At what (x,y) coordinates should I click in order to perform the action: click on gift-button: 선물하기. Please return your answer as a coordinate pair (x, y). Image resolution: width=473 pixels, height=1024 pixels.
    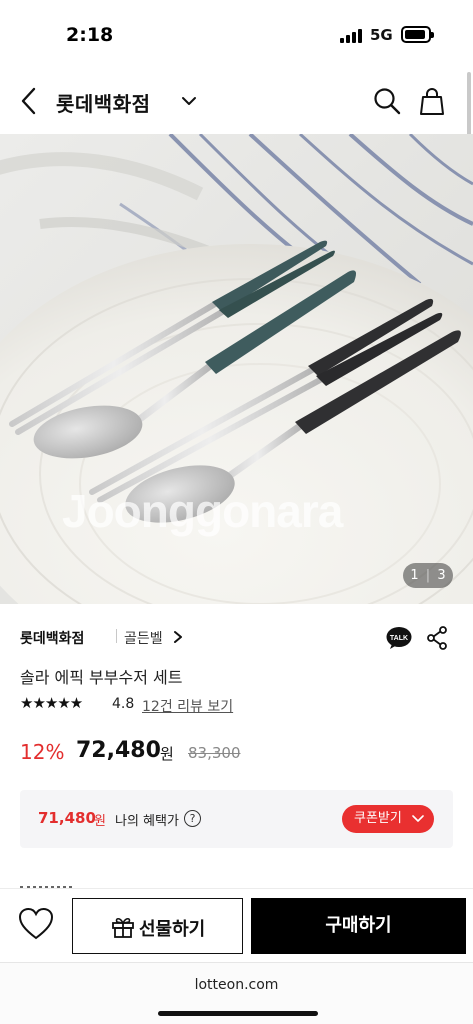
    Looking at the image, I should click on (157, 926).